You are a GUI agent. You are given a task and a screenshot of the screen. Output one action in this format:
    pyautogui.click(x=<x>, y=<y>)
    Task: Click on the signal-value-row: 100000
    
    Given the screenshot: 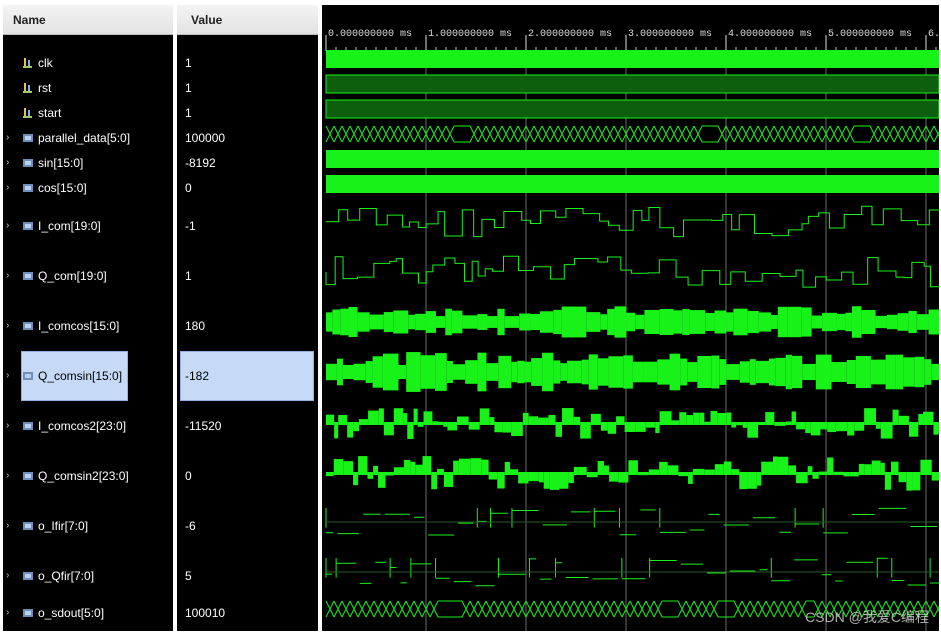 What is the action you would take?
    pyautogui.click(x=247, y=138)
    